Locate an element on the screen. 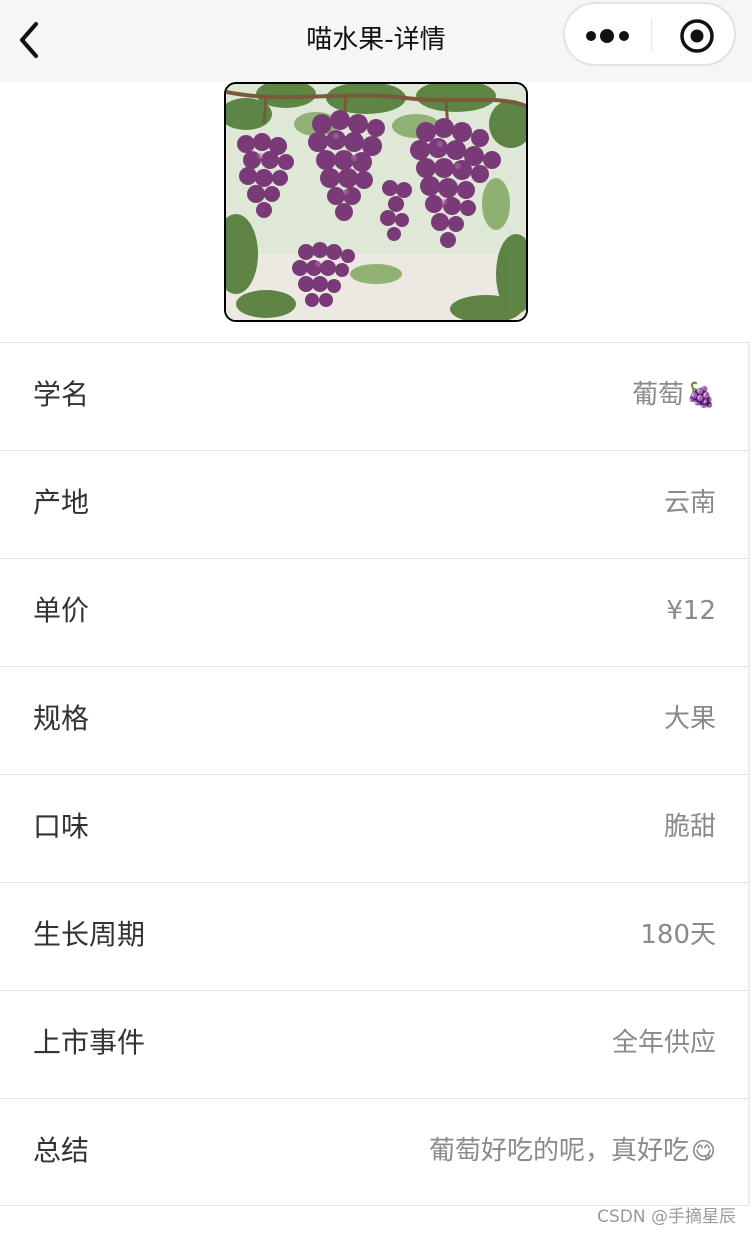 The width and height of the screenshot is (752, 1236). detail-label: 单价 is located at coordinates (61, 610).